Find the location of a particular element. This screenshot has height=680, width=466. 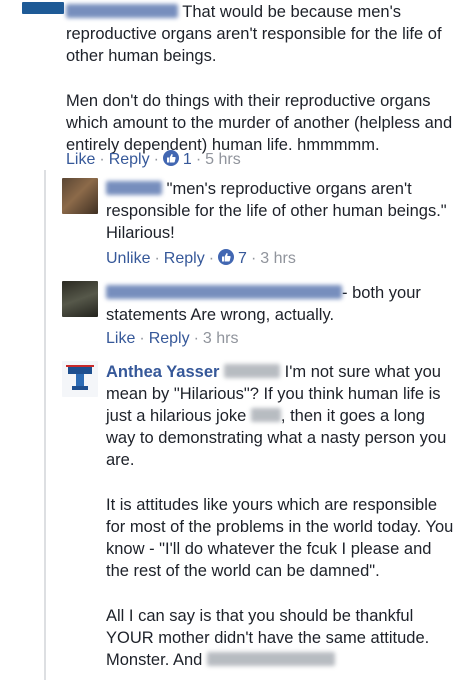

unlike-link: Unlike is located at coordinates (128, 258).